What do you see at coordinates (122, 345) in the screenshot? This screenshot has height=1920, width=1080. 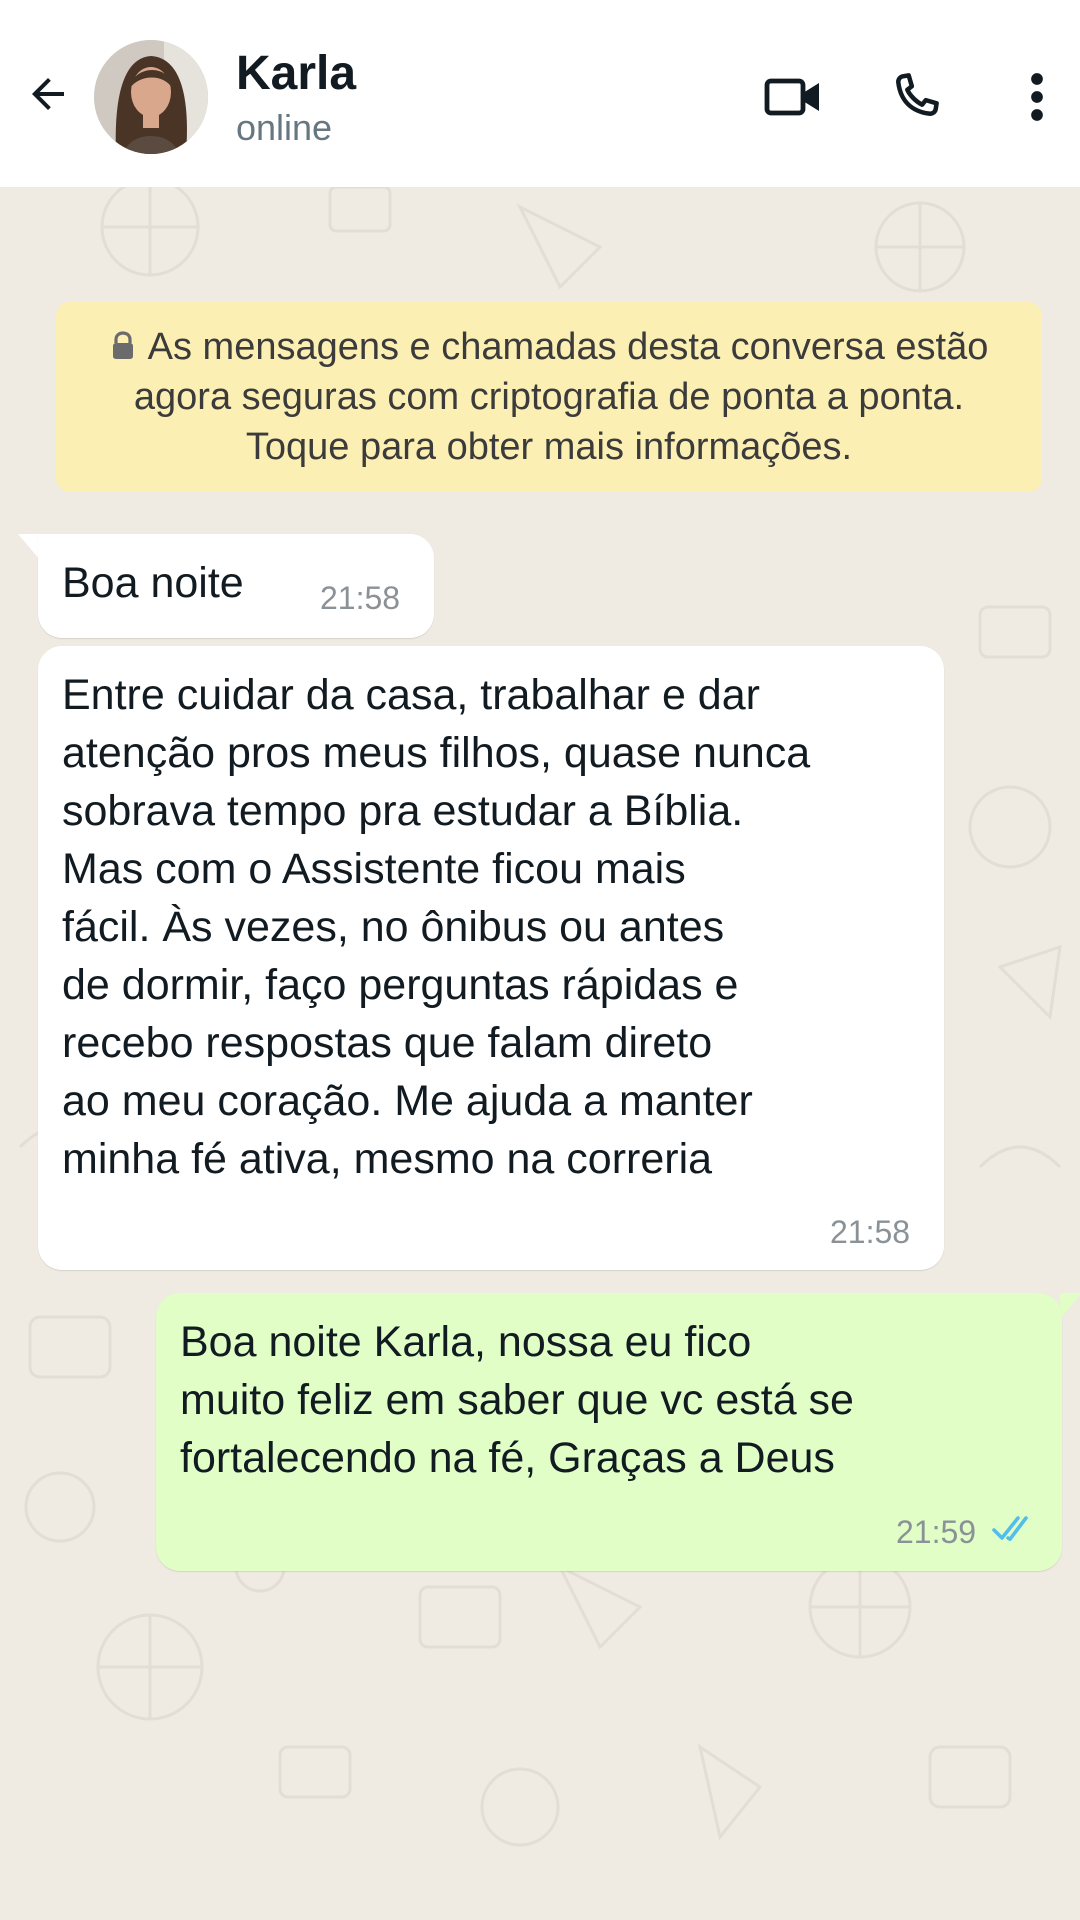 I see `lock-icon` at bounding box center [122, 345].